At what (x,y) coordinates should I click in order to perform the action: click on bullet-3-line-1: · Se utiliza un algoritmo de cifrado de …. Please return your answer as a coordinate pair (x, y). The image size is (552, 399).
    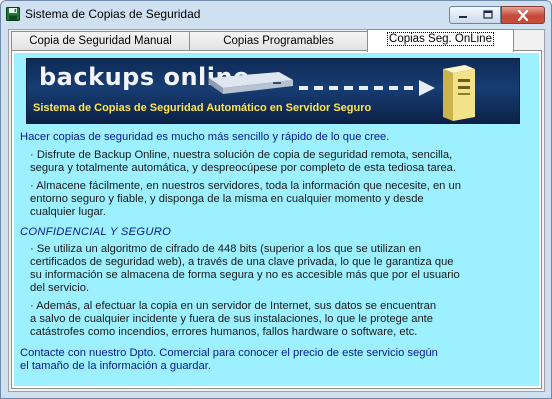
    Looking at the image, I should click on (226, 249).